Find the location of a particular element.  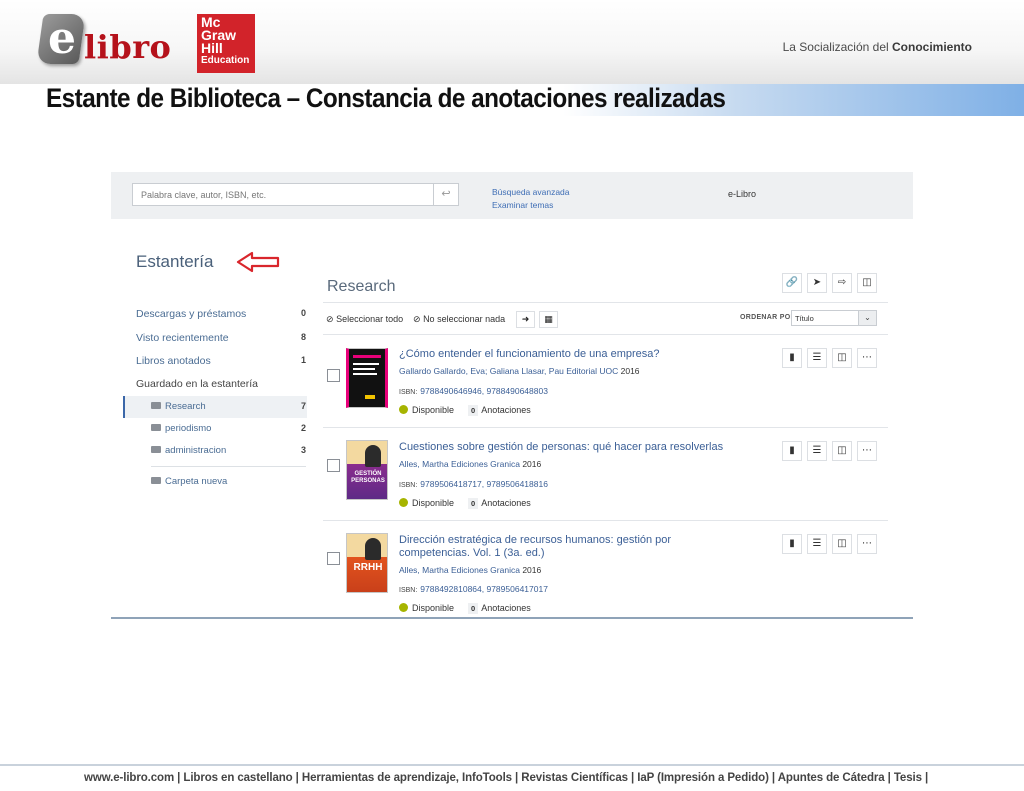

book-isbn: ISBN: 9789506418717, 9789506418816 is located at coordinates (473, 484).